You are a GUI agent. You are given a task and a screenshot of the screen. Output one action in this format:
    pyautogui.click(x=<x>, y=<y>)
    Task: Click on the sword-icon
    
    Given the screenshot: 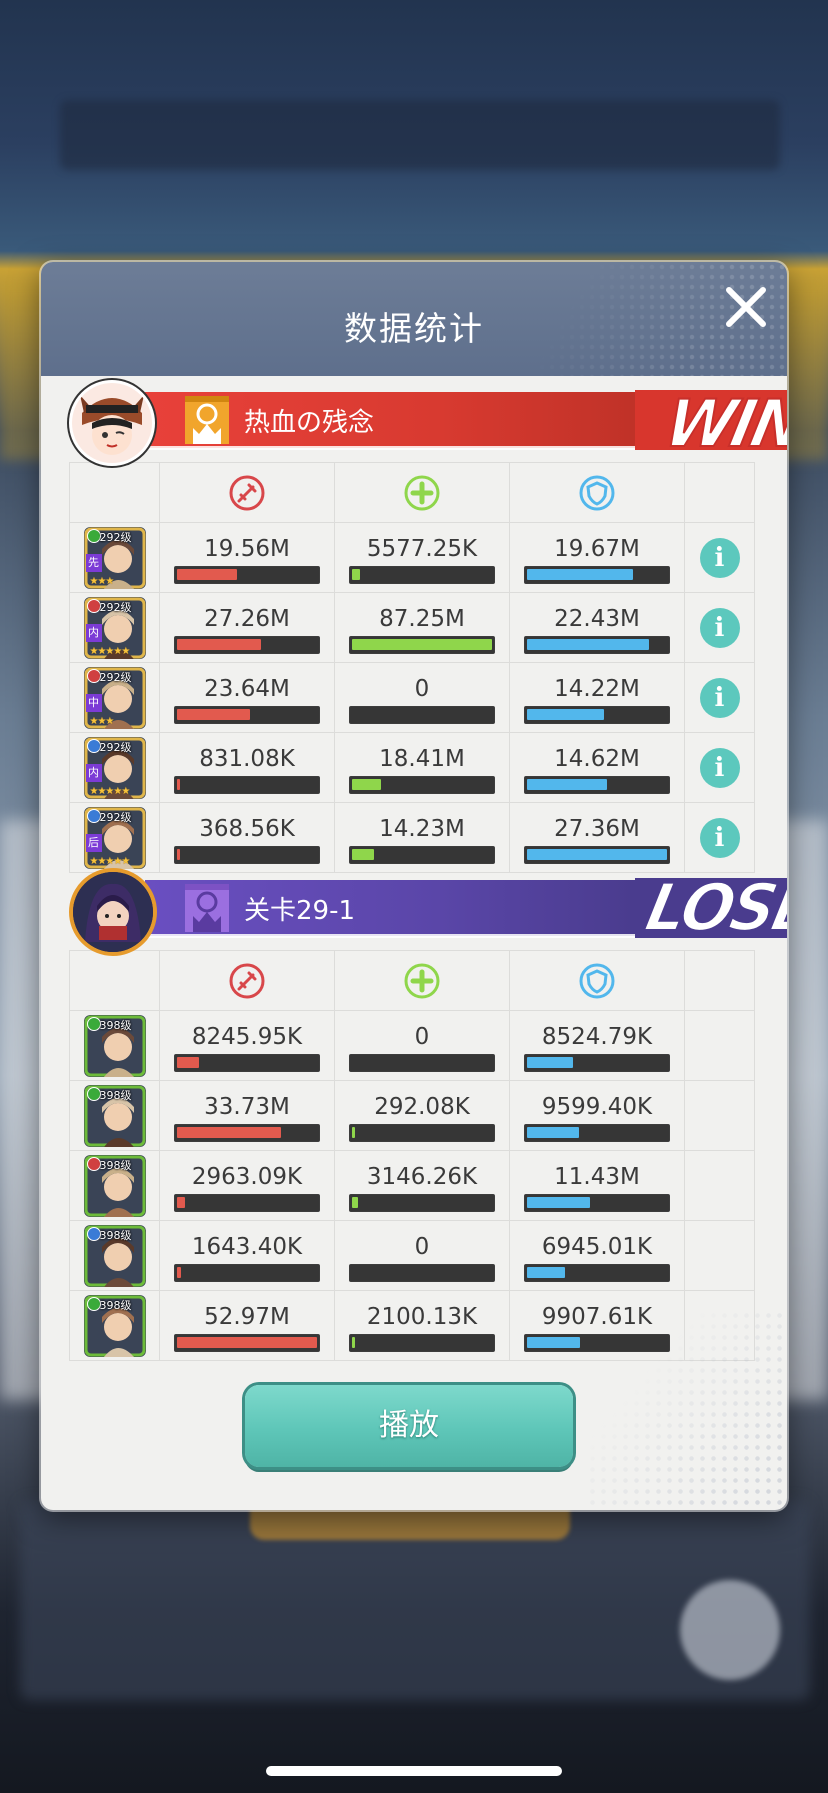 What is the action you would take?
    pyautogui.click(x=247, y=980)
    